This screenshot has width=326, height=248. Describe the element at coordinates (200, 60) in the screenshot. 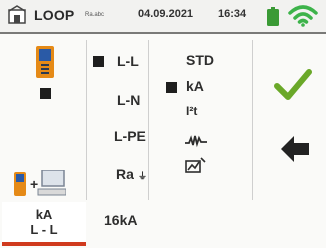

I see `option-std: STD` at that location.